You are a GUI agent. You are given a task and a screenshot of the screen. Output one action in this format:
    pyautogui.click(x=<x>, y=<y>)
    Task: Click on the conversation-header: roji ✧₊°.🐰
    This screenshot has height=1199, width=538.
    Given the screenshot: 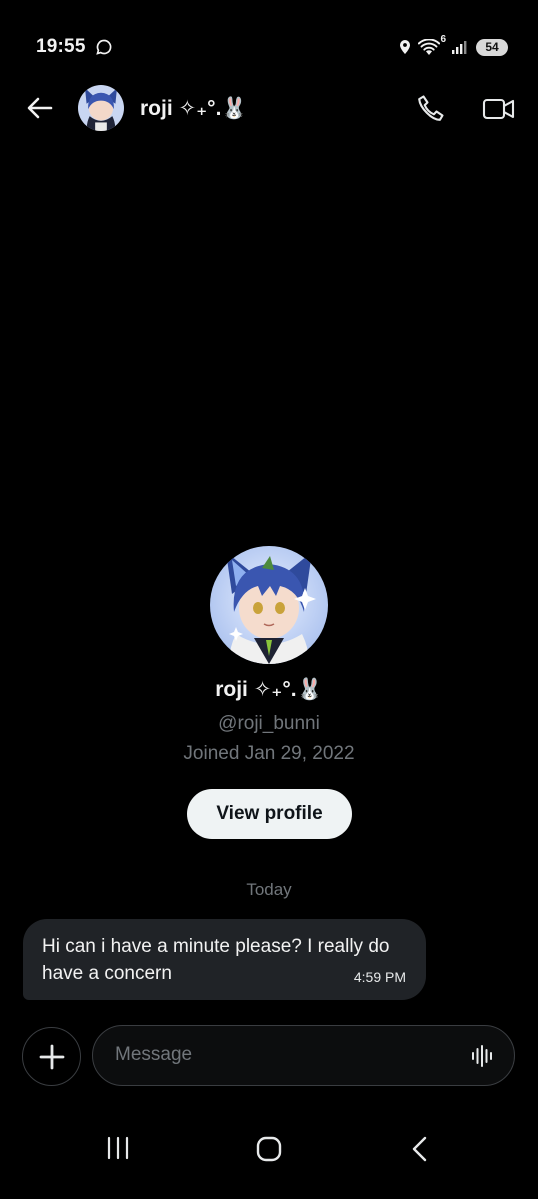 What is the action you would take?
    pyautogui.click(x=269, y=108)
    